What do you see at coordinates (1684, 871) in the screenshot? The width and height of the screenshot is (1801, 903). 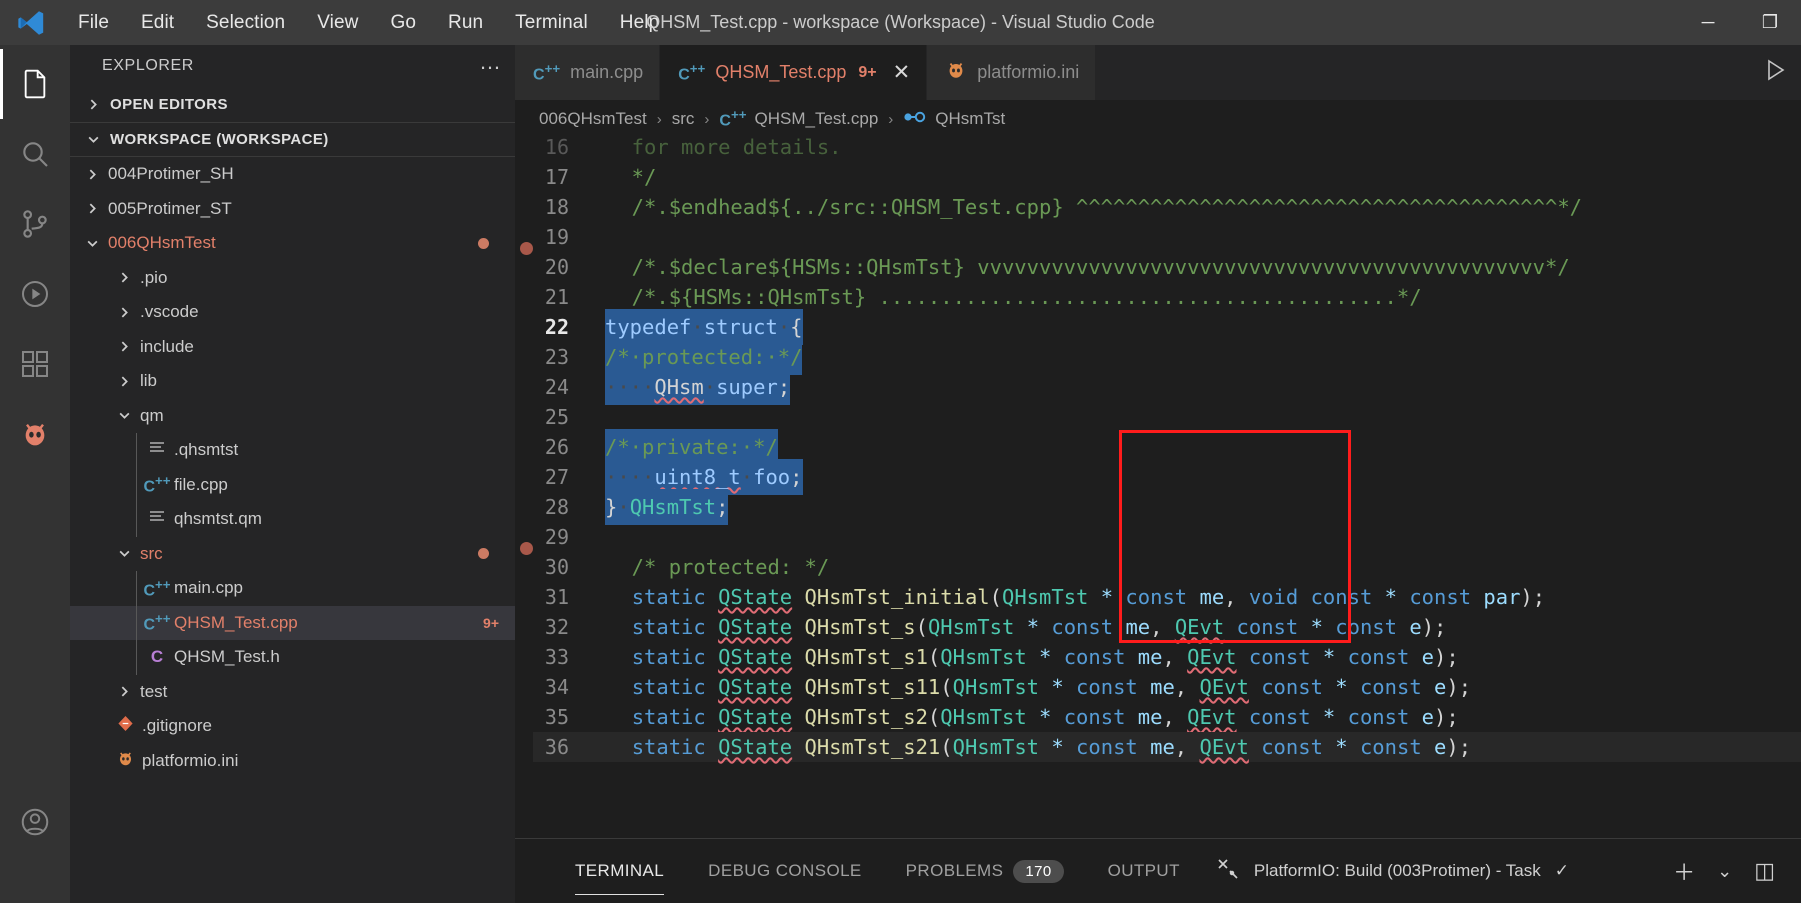 I see `new-terminal-button: ＋` at bounding box center [1684, 871].